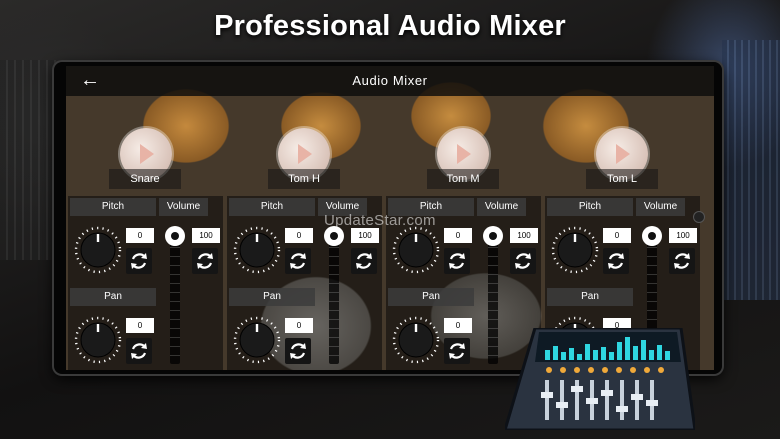 Image resolution: width=780 pixels, height=439 pixels. What do you see at coordinates (751, 170) in the screenshot?
I see `background-mixing-desk-right` at bounding box center [751, 170].